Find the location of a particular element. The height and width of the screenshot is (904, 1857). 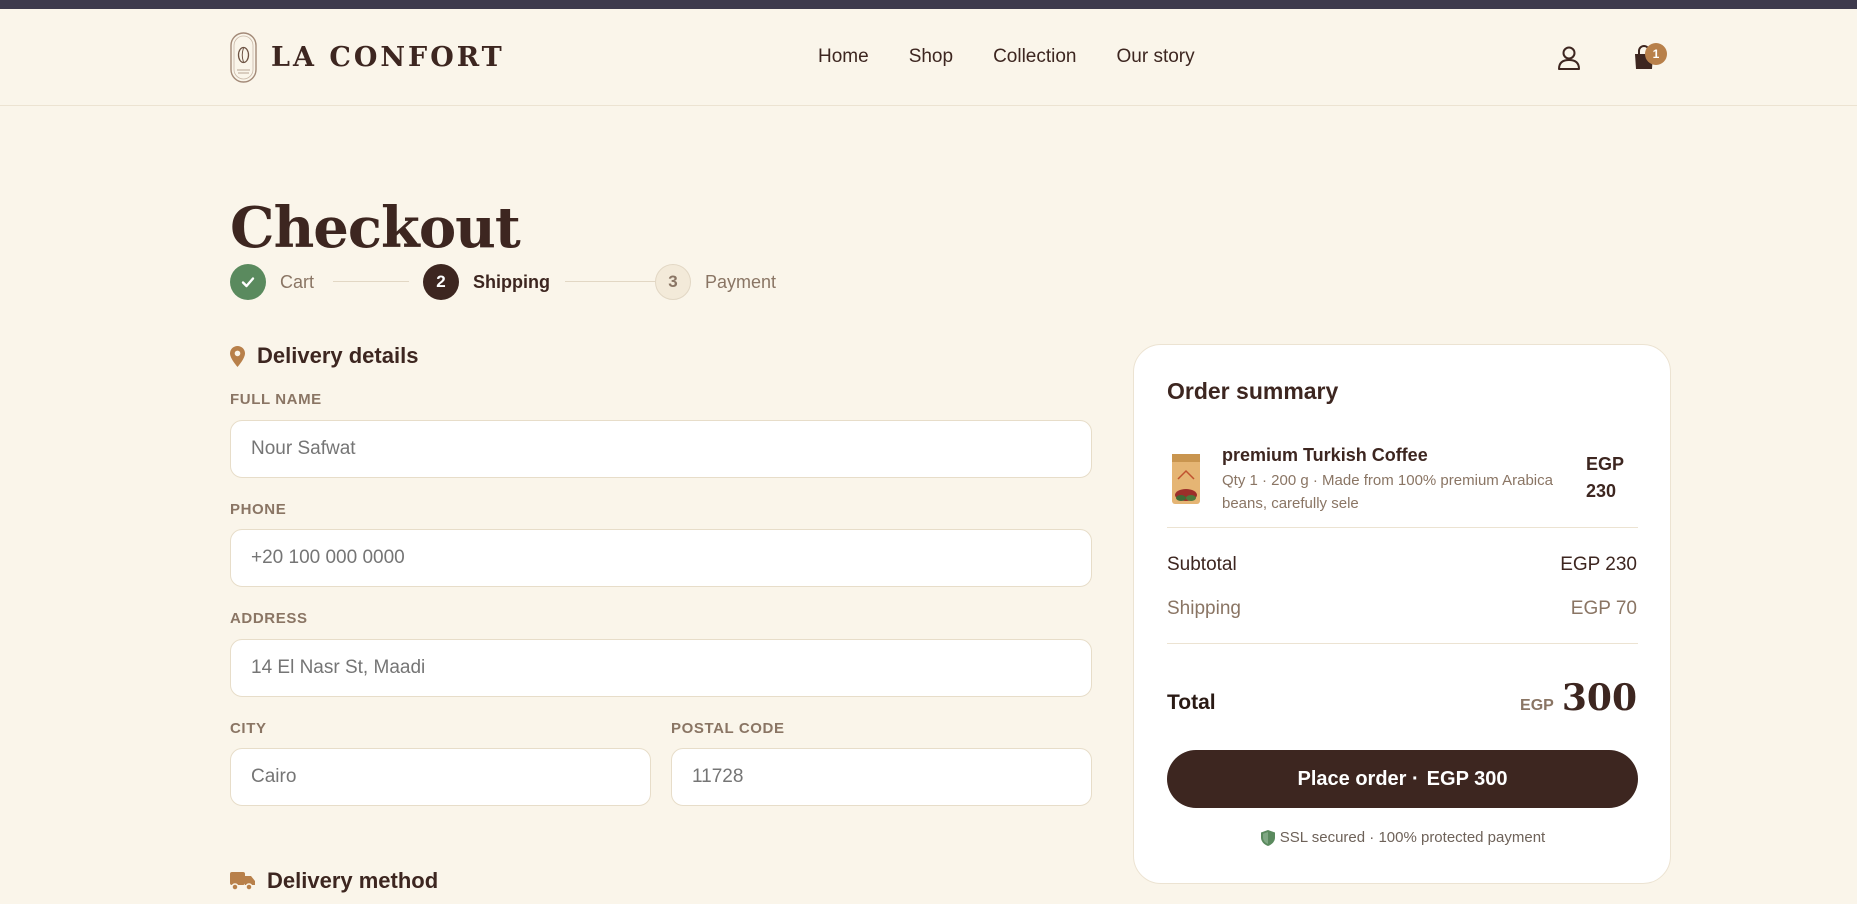

subtotal-value: EGP 230 is located at coordinates (1598, 564).